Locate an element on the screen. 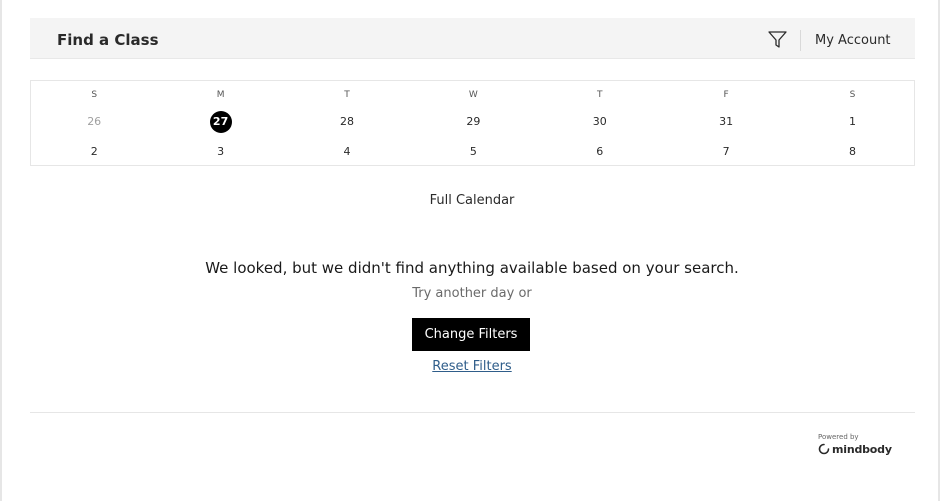  weekday-header-row: S M T W T F S is located at coordinates (472, 95).